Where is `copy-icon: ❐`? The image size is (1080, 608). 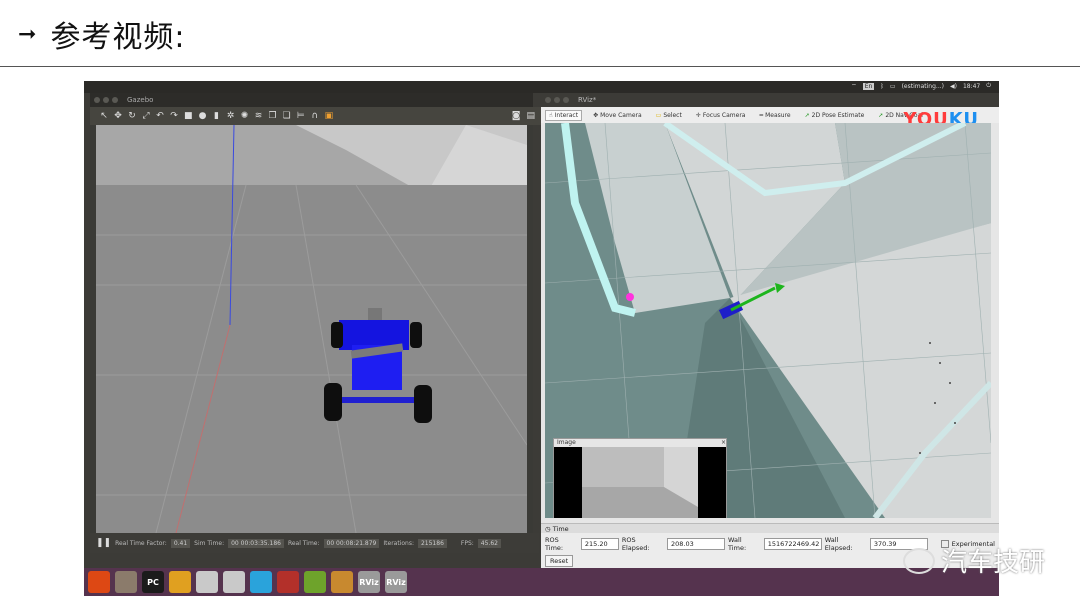
copy-icon: ❐ is located at coordinates (273, 116).